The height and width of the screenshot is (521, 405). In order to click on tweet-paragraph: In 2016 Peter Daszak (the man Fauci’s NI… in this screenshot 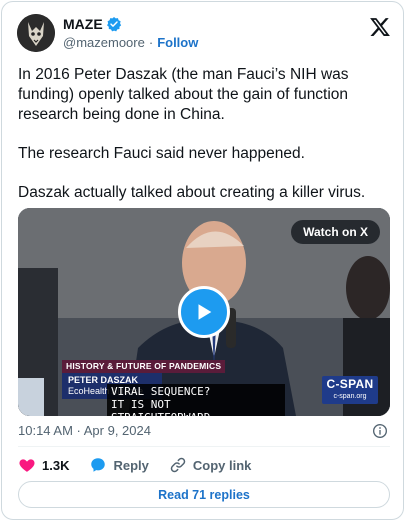, I will do `click(183, 94)`.